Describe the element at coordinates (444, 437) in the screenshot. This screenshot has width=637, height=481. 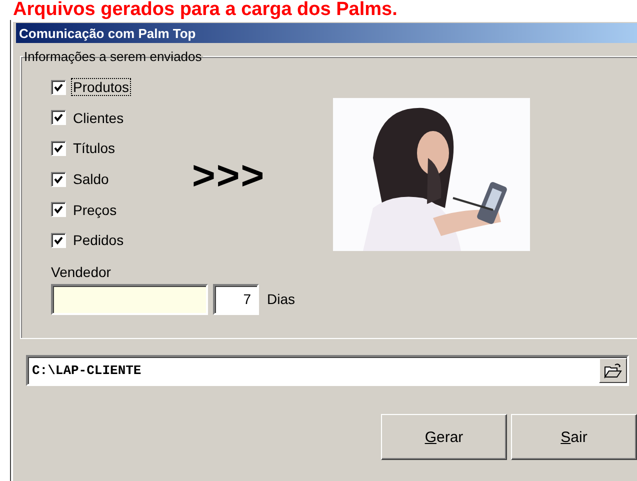
I see `dialog-button: Gerar` at that location.